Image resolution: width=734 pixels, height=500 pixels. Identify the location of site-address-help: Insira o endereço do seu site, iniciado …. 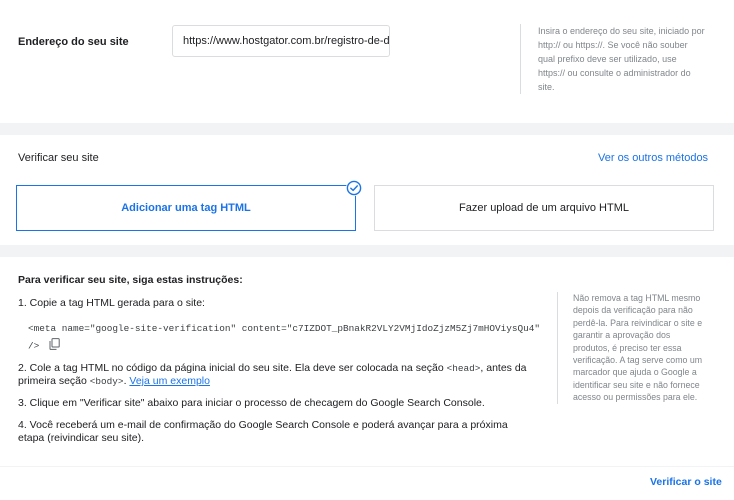
(612, 59).